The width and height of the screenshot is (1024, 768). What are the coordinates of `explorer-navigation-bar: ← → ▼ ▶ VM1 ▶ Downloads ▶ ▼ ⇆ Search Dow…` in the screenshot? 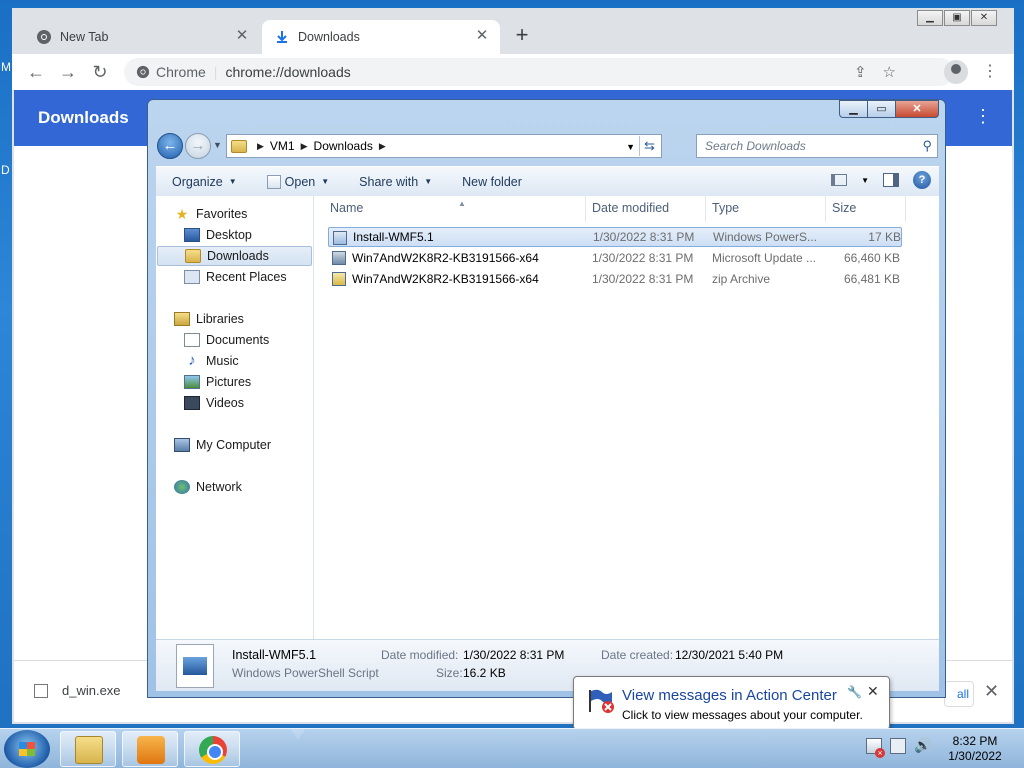 It's located at (547, 146).